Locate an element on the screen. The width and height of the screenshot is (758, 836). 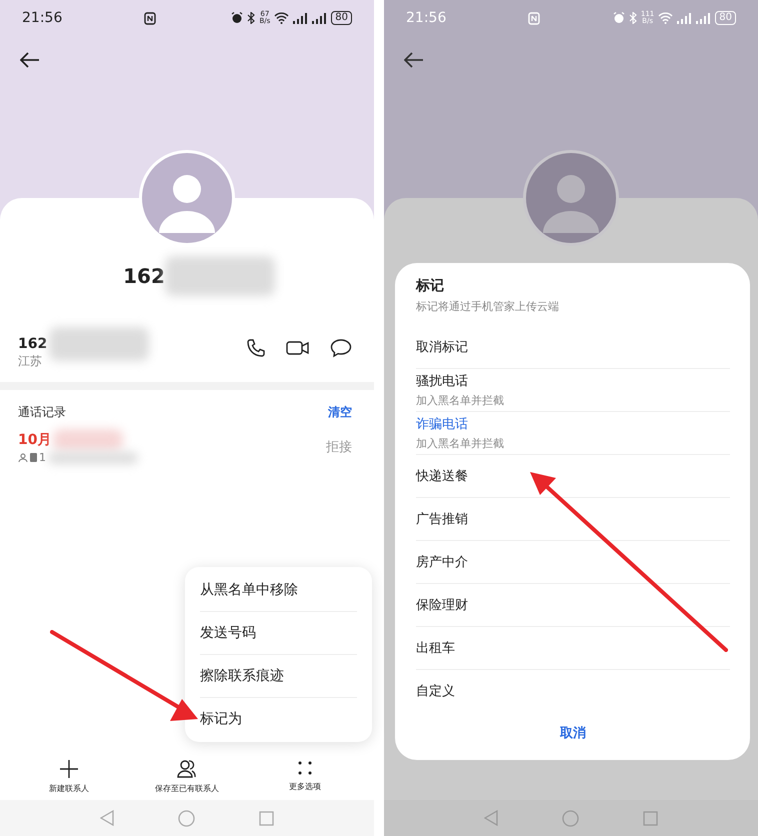
mark-option: 广告推销 is located at coordinates (573, 519).